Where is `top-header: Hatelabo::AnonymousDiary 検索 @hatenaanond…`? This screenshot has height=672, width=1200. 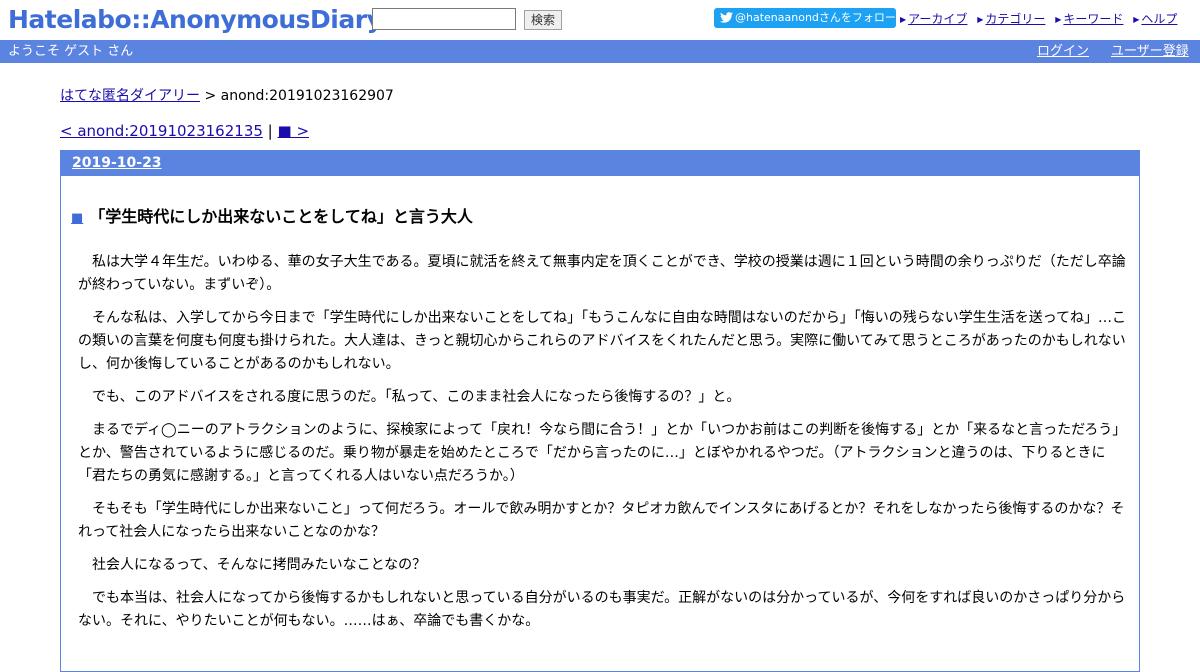
top-header: Hatelabo::AnonymousDiary 検索 @hatenaanond… is located at coordinates (600, 20).